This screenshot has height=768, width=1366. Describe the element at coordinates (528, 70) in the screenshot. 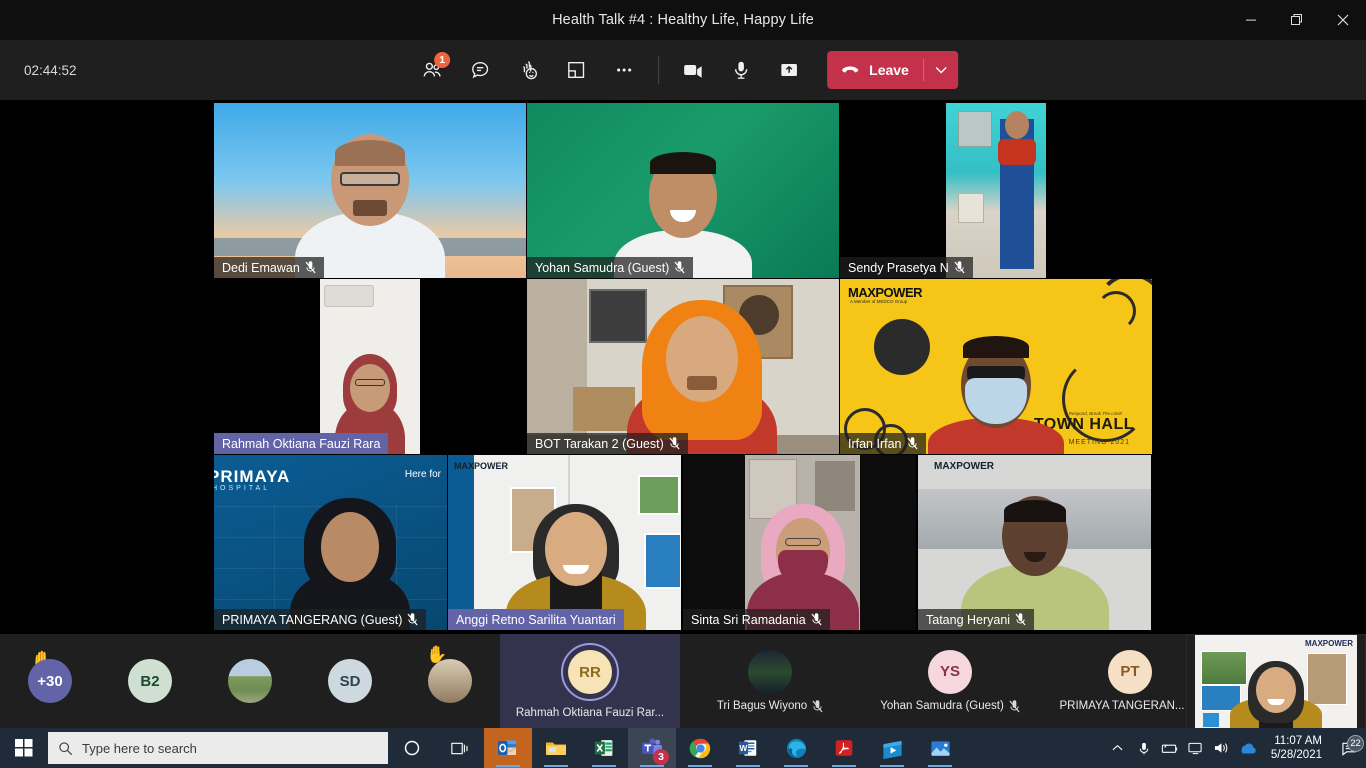

I see `reactions-button` at that location.